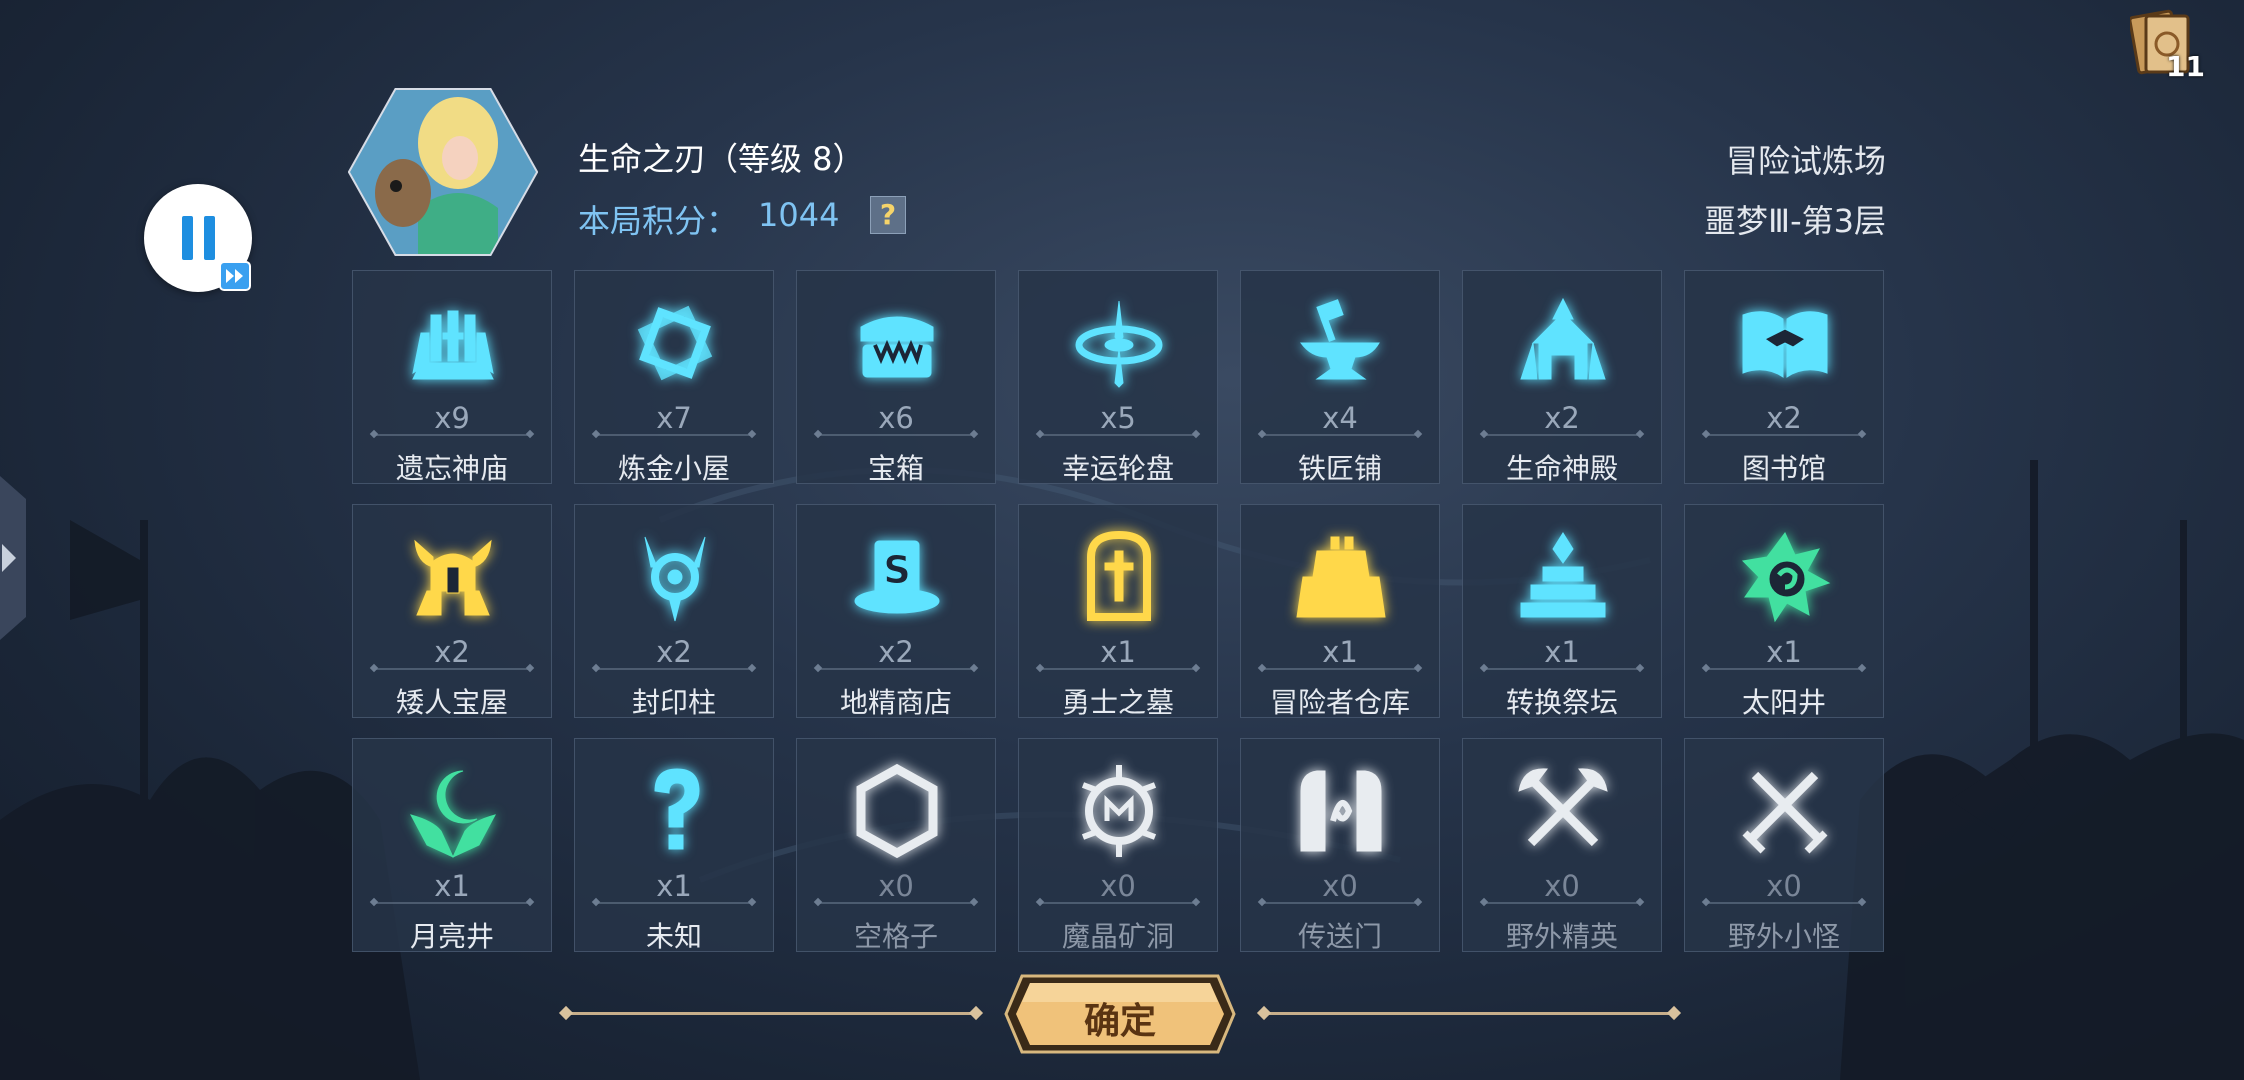 Image resolution: width=2244 pixels, height=1080 pixels. Describe the element at coordinates (1340, 418) in the screenshot. I see `tile-count: x4` at that location.